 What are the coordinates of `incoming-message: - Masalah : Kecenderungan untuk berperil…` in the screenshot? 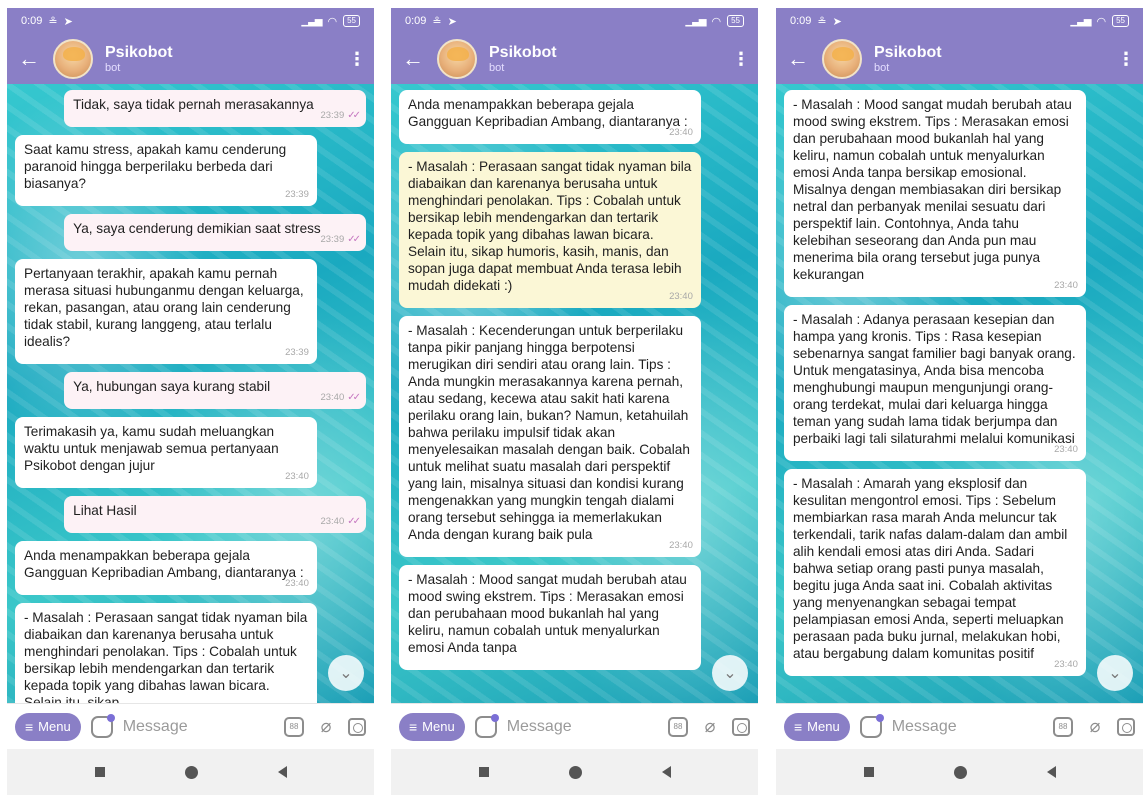 It's located at (550, 436).